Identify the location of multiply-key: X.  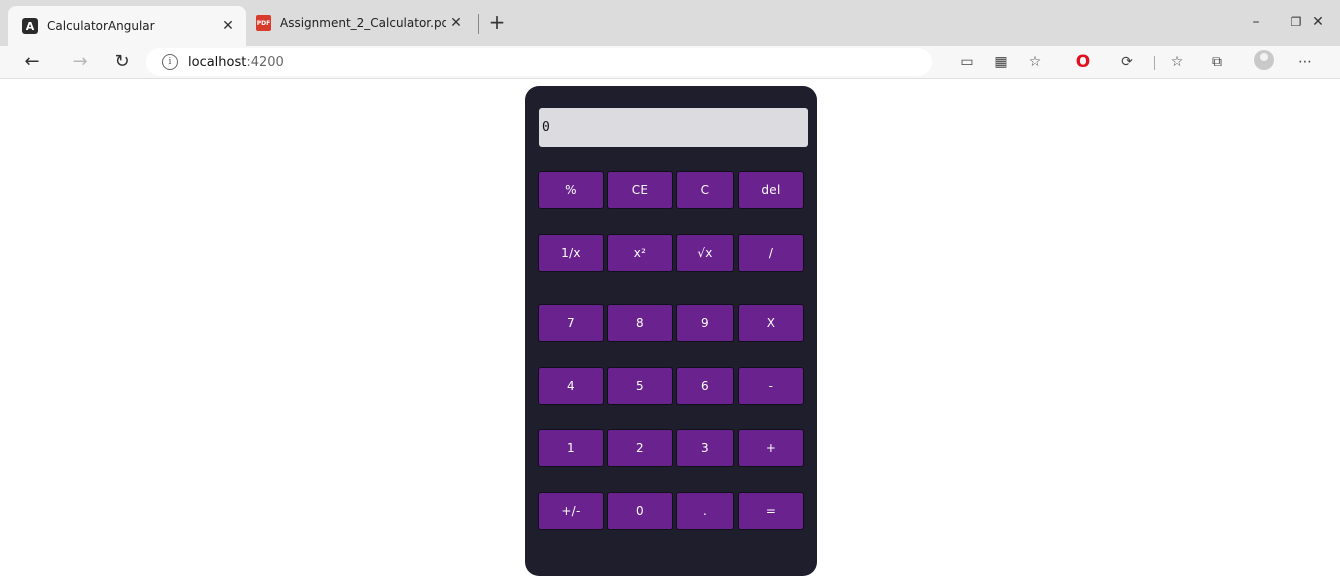
(771, 323).